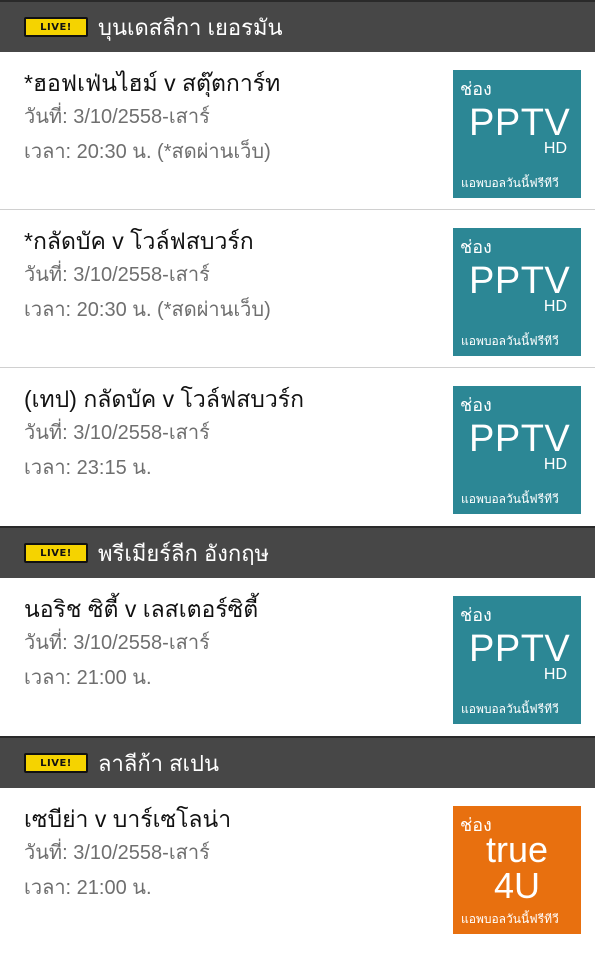 This screenshot has height=960, width=595. I want to click on league-header-bundesliga: LIVE! บุนเดสลีกา เยอรมัน, so click(297, 26).